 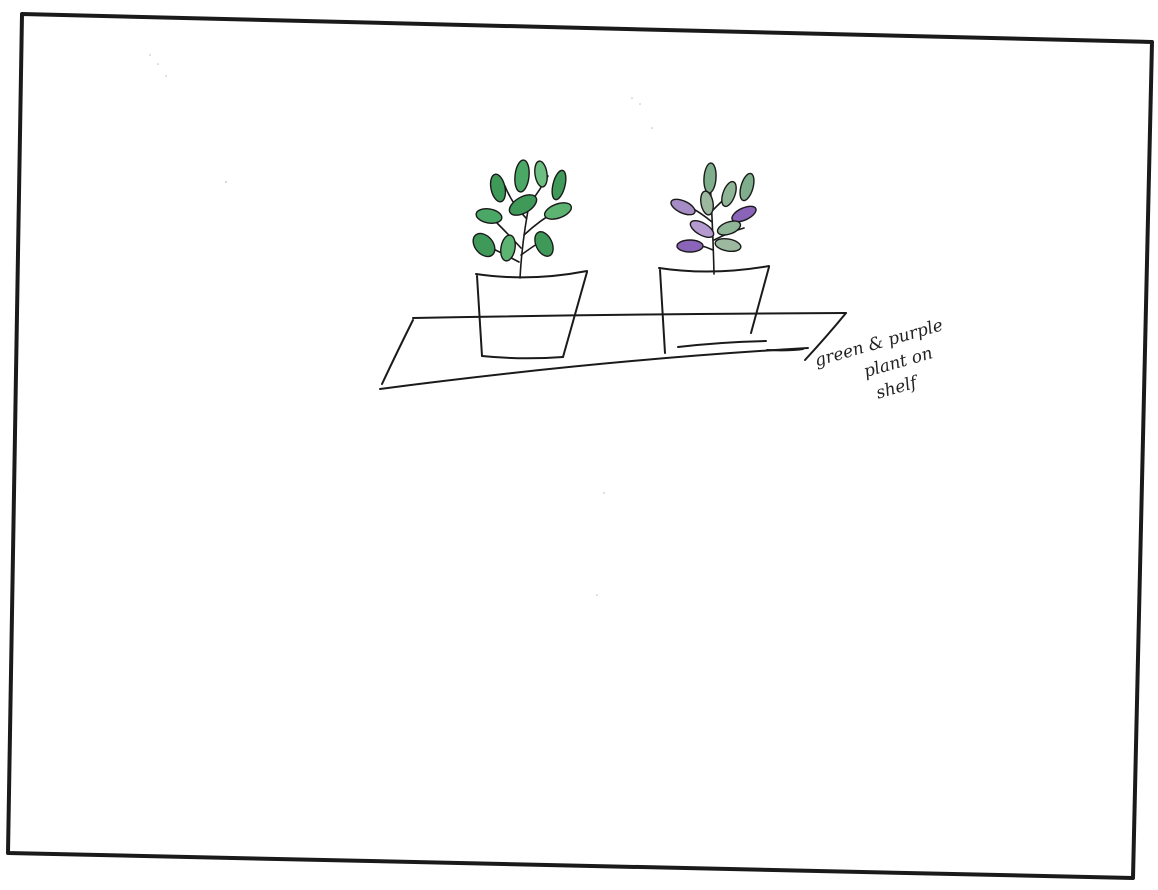 What do you see at coordinates (714, 309) in the screenshot?
I see `right-pot` at bounding box center [714, 309].